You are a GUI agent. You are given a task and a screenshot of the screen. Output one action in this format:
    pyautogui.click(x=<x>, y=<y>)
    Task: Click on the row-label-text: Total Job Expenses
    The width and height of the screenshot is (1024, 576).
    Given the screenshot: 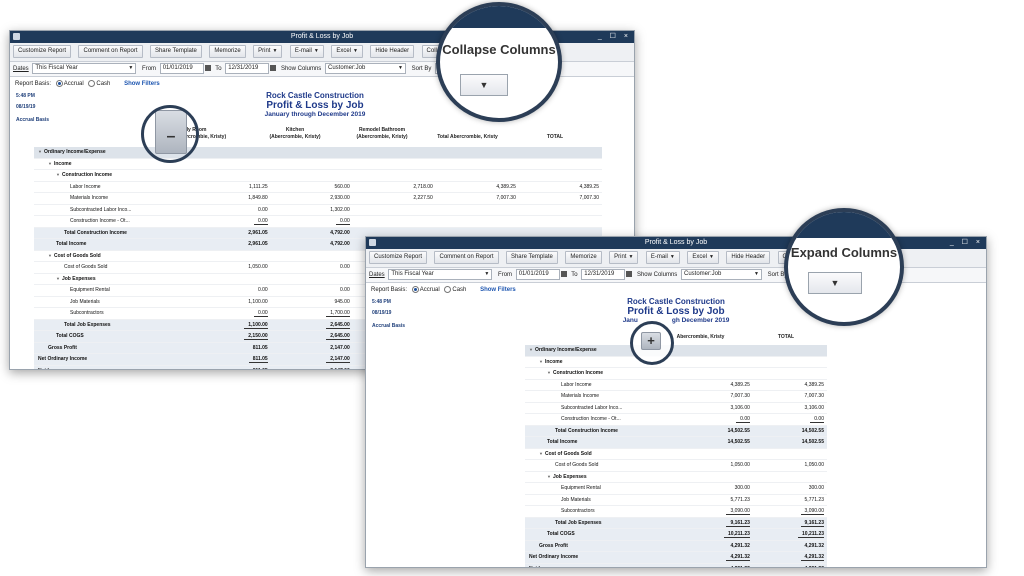 What is the action you would take?
    pyautogui.click(x=87, y=324)
    